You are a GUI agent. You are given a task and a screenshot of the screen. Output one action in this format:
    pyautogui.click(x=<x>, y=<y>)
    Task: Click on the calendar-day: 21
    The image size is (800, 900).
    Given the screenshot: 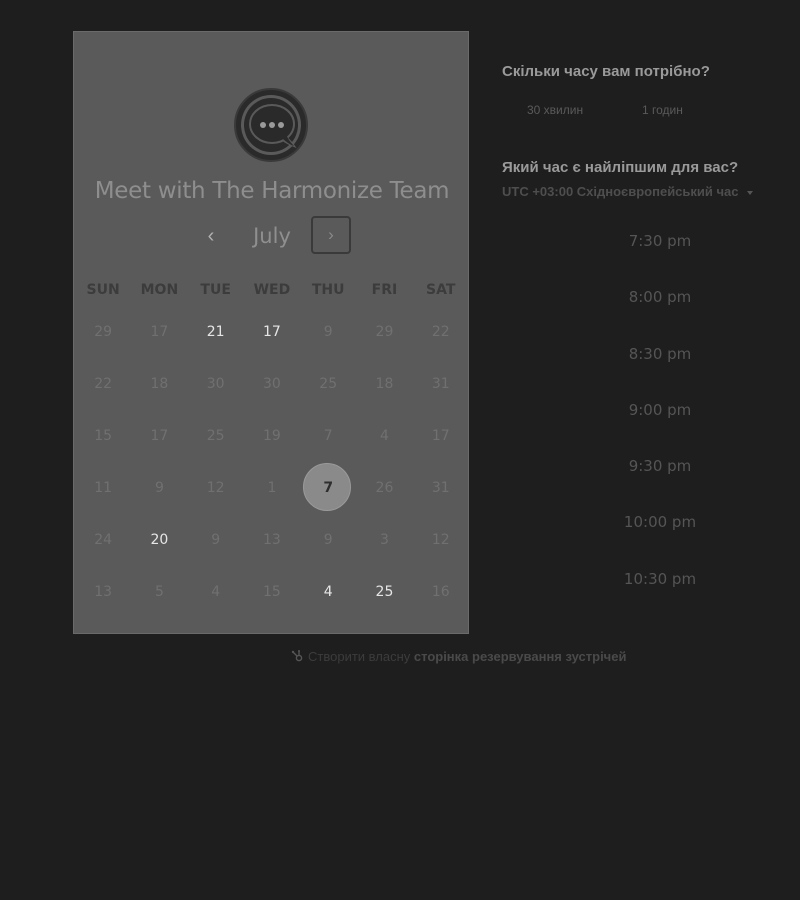 What is the action you would take?
    pyautogui.click(x=216, y=332)
    